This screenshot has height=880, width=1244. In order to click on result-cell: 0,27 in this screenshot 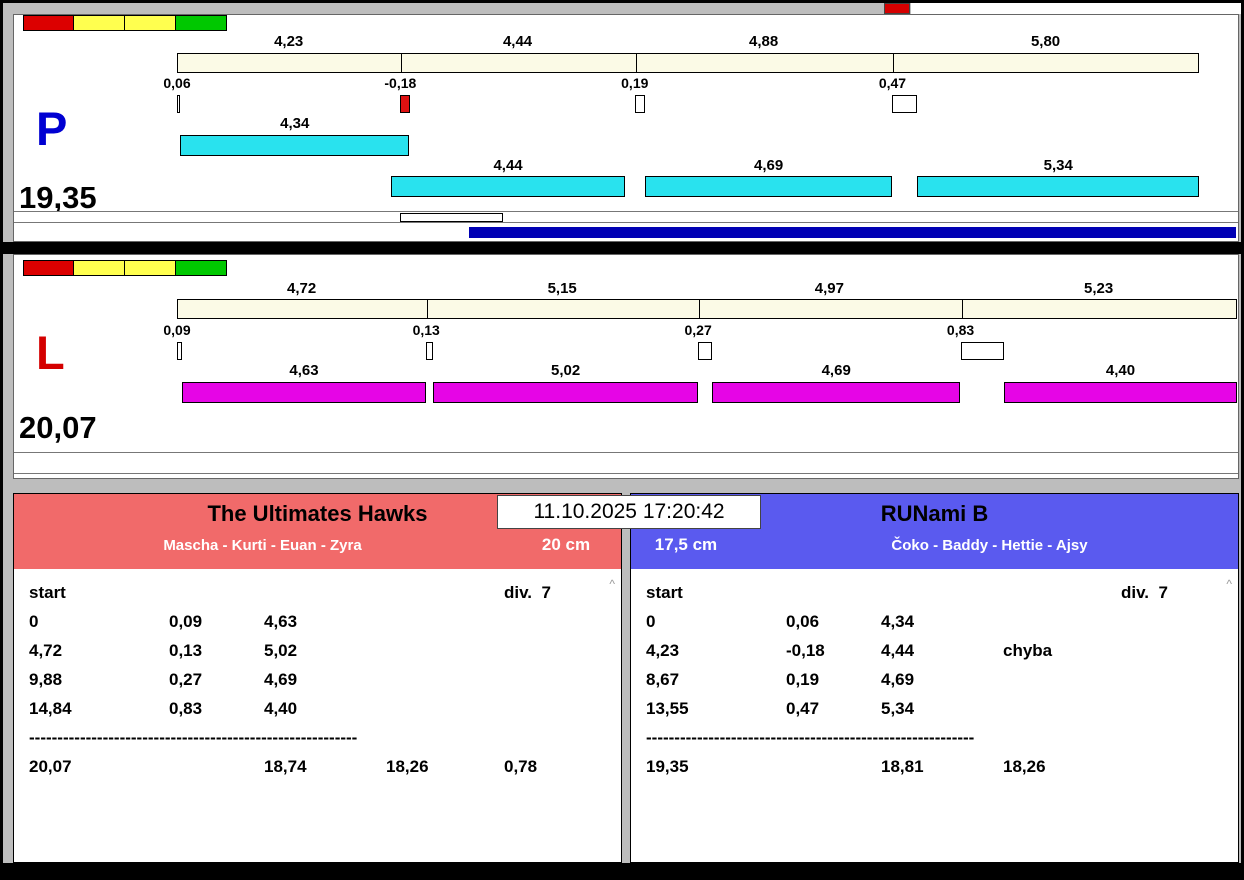, I will do `click(186, 679)`.